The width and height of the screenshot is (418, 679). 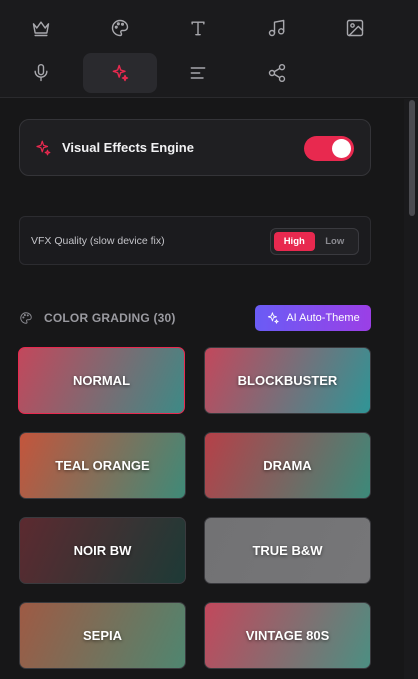 What do you see at coordinates (195, 147) in the screenshot?
I see `visual-effects-engine-card: Visual Effects Engine` at bounding box center [195, 147].